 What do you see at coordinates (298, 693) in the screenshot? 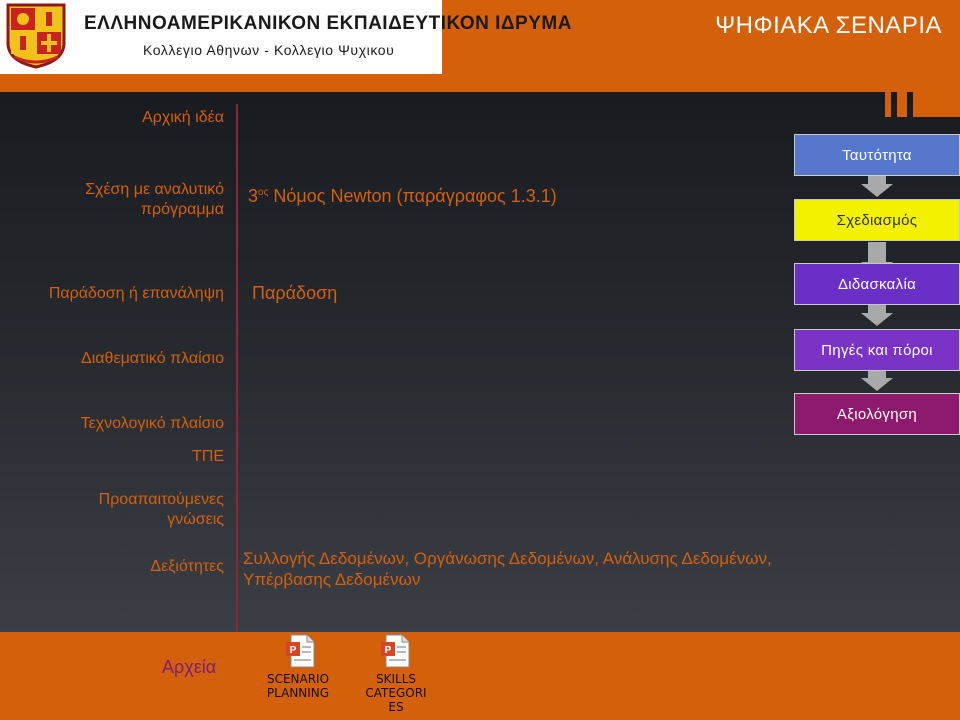
I see `file-scenario-planning-line2: PLANNING` at bounding box center [298, 693].